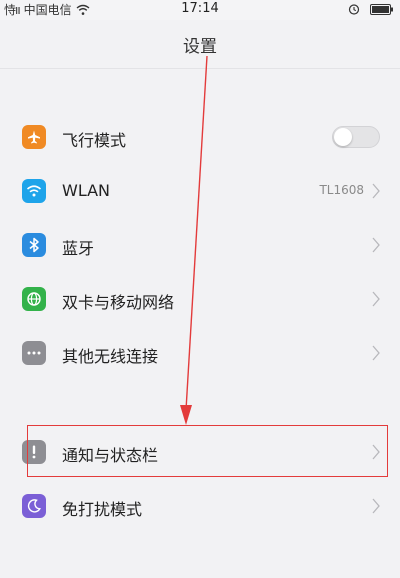 The image size is (400, 578). What do you see at coordinates (200, 47) in the screenshot?
I see `page-title: 设置` at bounding box center [200, 47].